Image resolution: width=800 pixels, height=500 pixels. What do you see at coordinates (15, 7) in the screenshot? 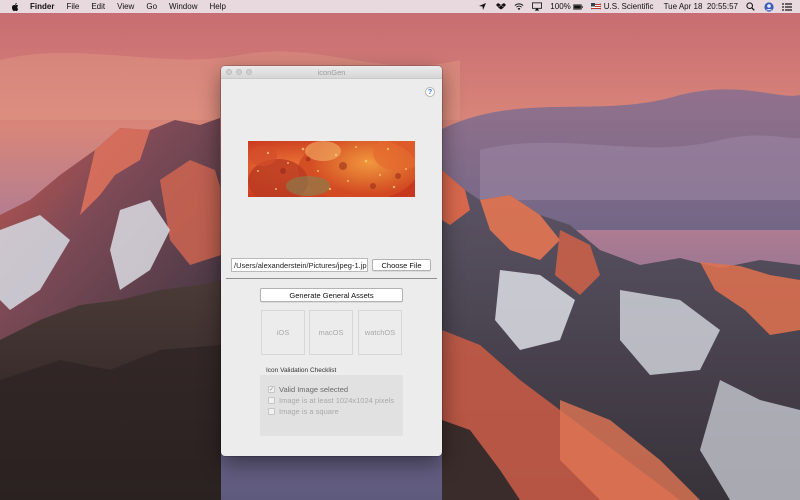
I see `apple-icon` at bounding box center [15, 7].